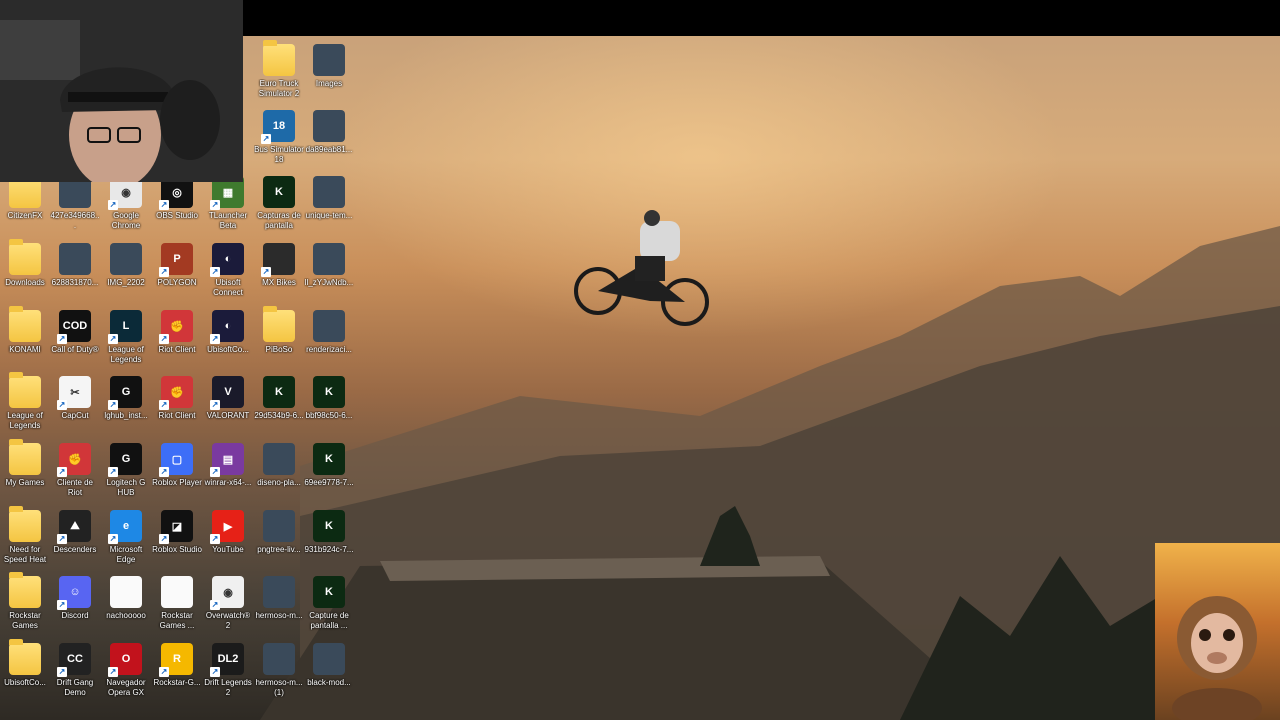 The height and width of the screenshot is (720, 1280). Describe the element at coordinates (75, 598) in the screenshot. I see `desktop-icon: ☺Discord` at that location.